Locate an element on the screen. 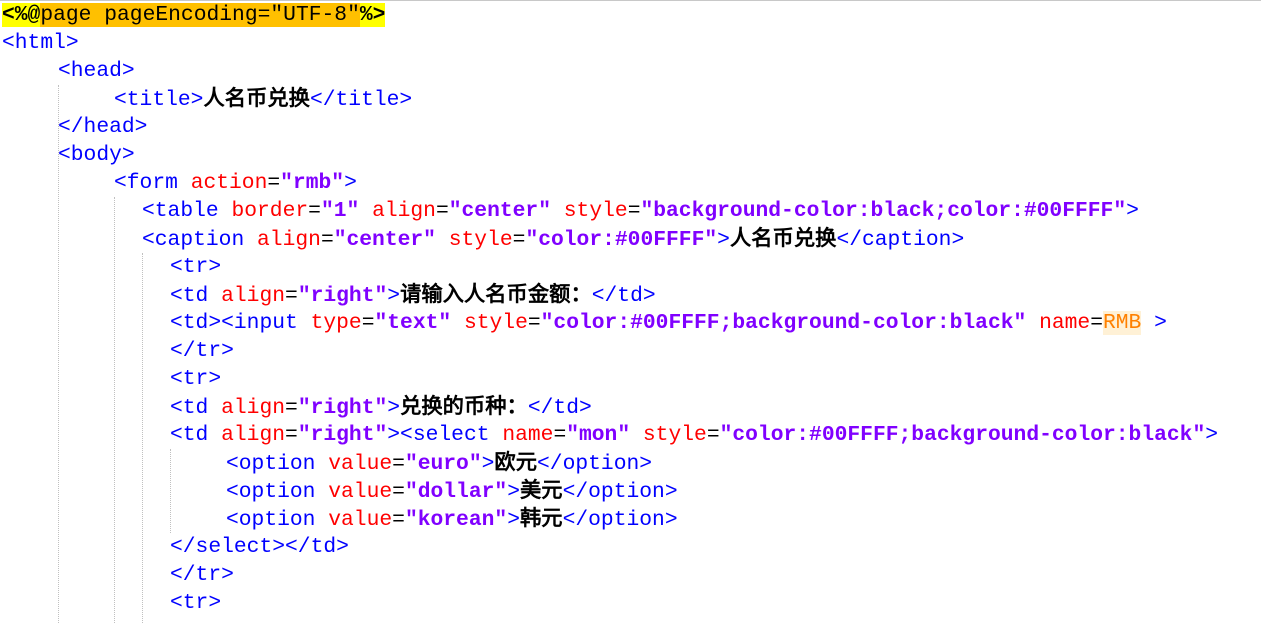 Image resolution: width=1261 pixels, height=624 pixels. code-token: "korean" is located at coordinates (456, 520).